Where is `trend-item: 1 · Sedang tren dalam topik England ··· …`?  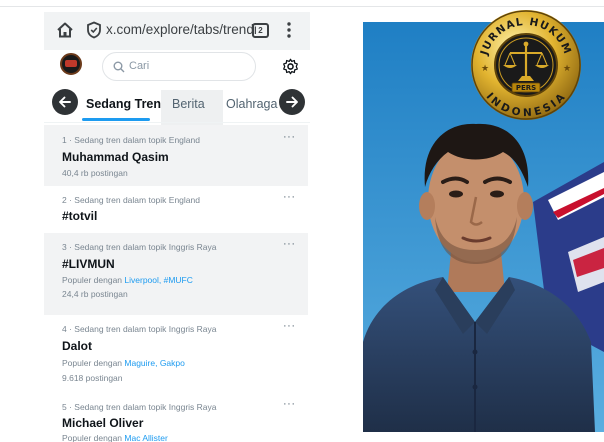 trend-item: 1 · Sedang tren dalam topik England ··· … is located at coordinates (176, 155).